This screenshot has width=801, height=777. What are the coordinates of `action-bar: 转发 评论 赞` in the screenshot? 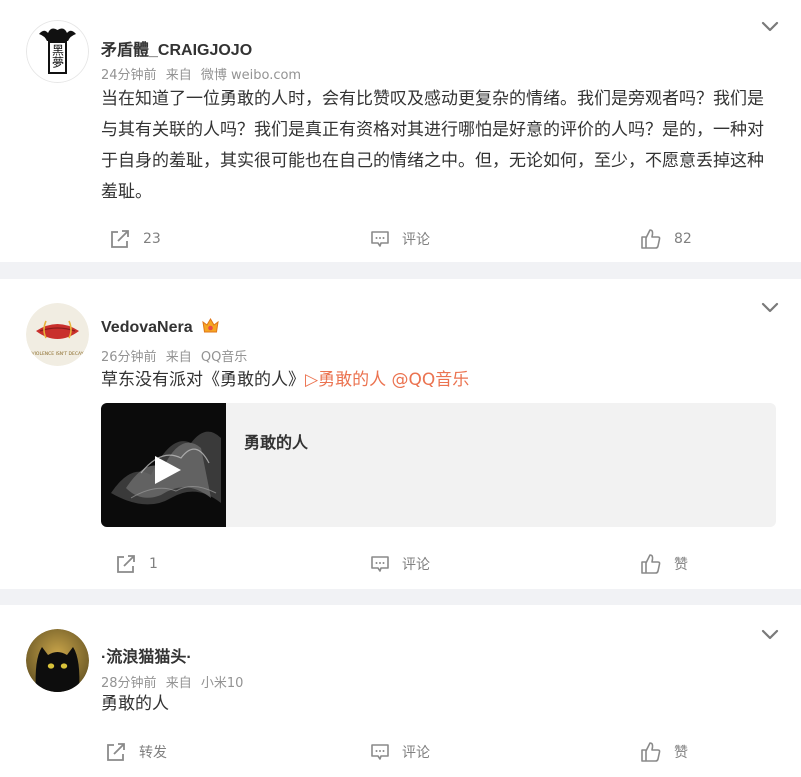 It's located at (400, 752).